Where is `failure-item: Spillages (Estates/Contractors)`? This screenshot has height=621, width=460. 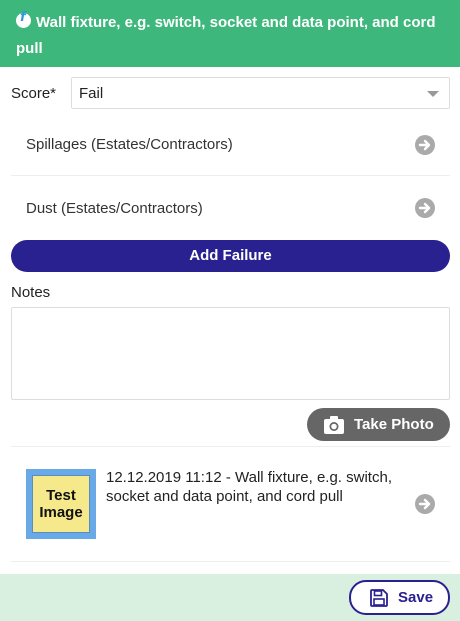
failure-item: Spillages (Estates/Contractors) is located at coordinates (230, 145).